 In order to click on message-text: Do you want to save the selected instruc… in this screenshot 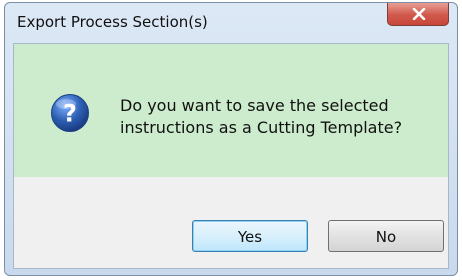, I will do `click(261, 116)`.